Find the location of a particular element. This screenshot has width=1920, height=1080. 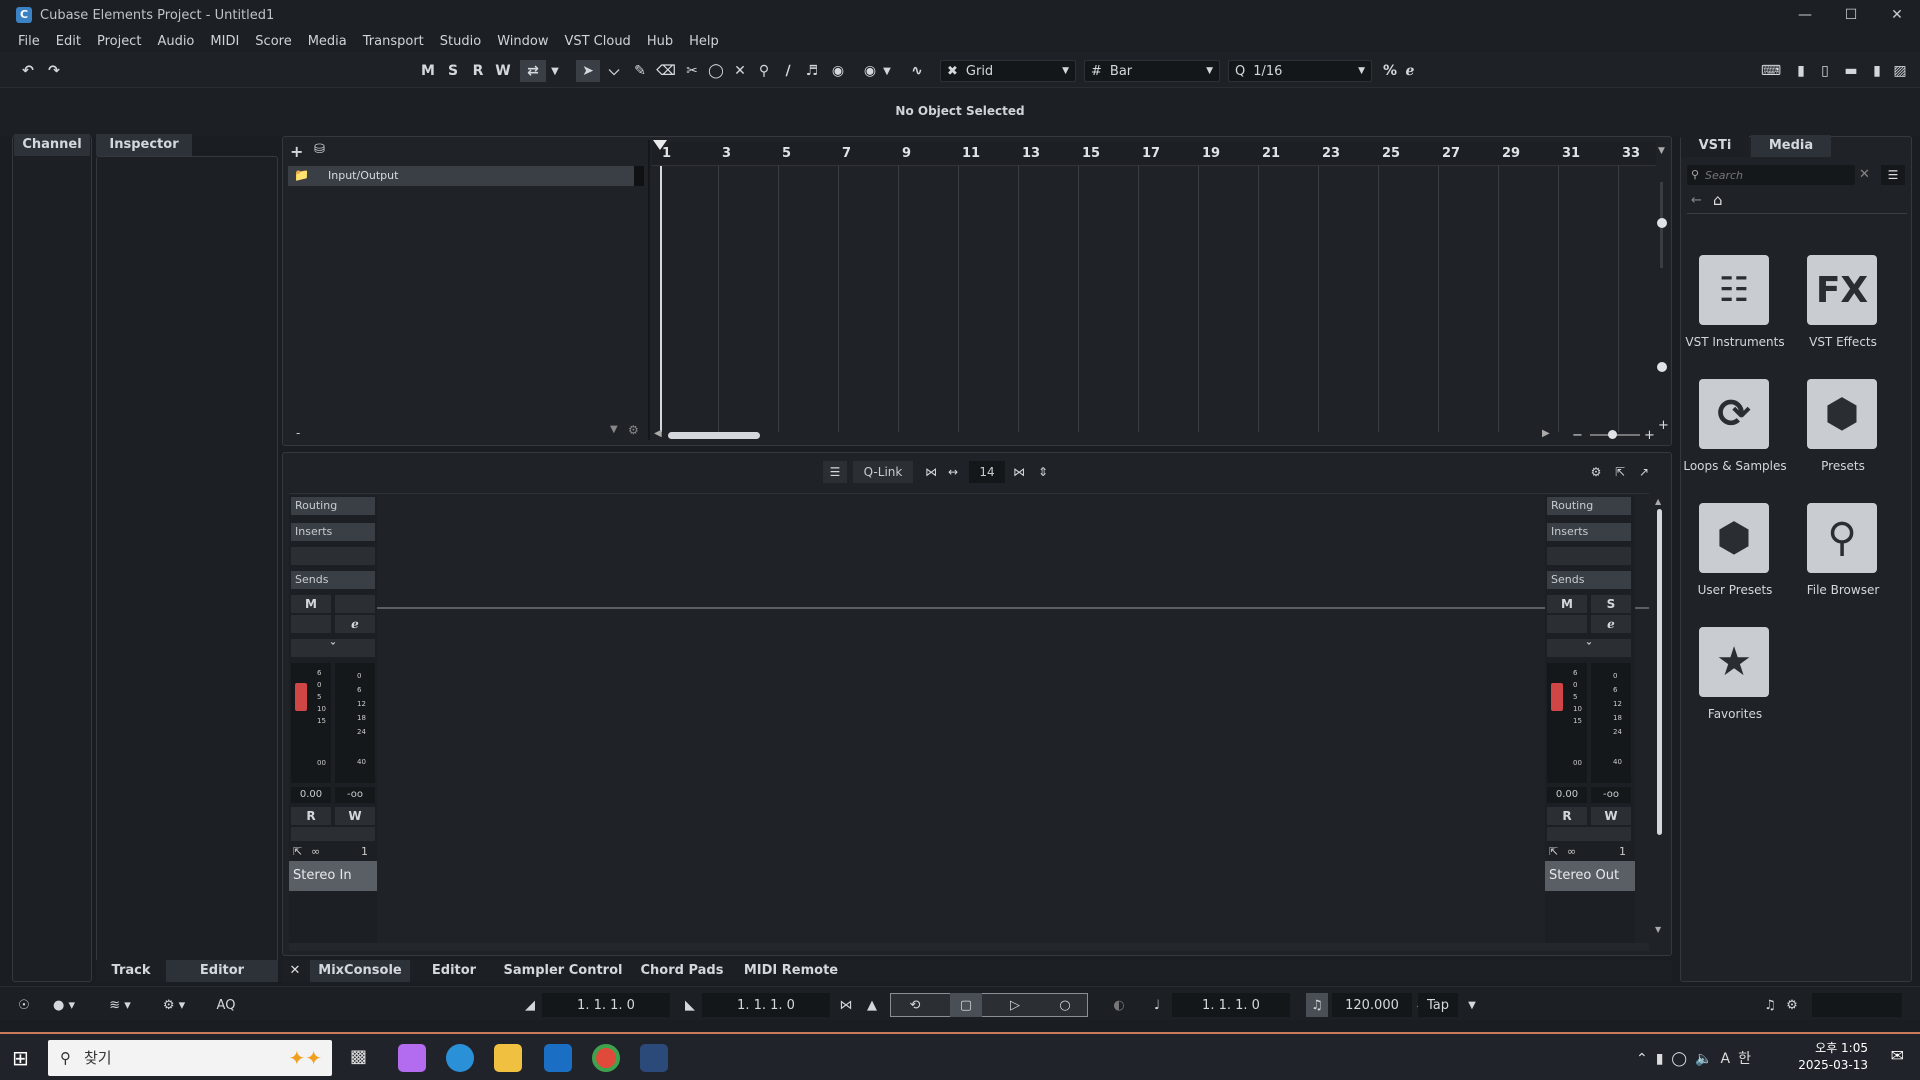

maximize-button: ☐ is located at coordinates (1851, 15).